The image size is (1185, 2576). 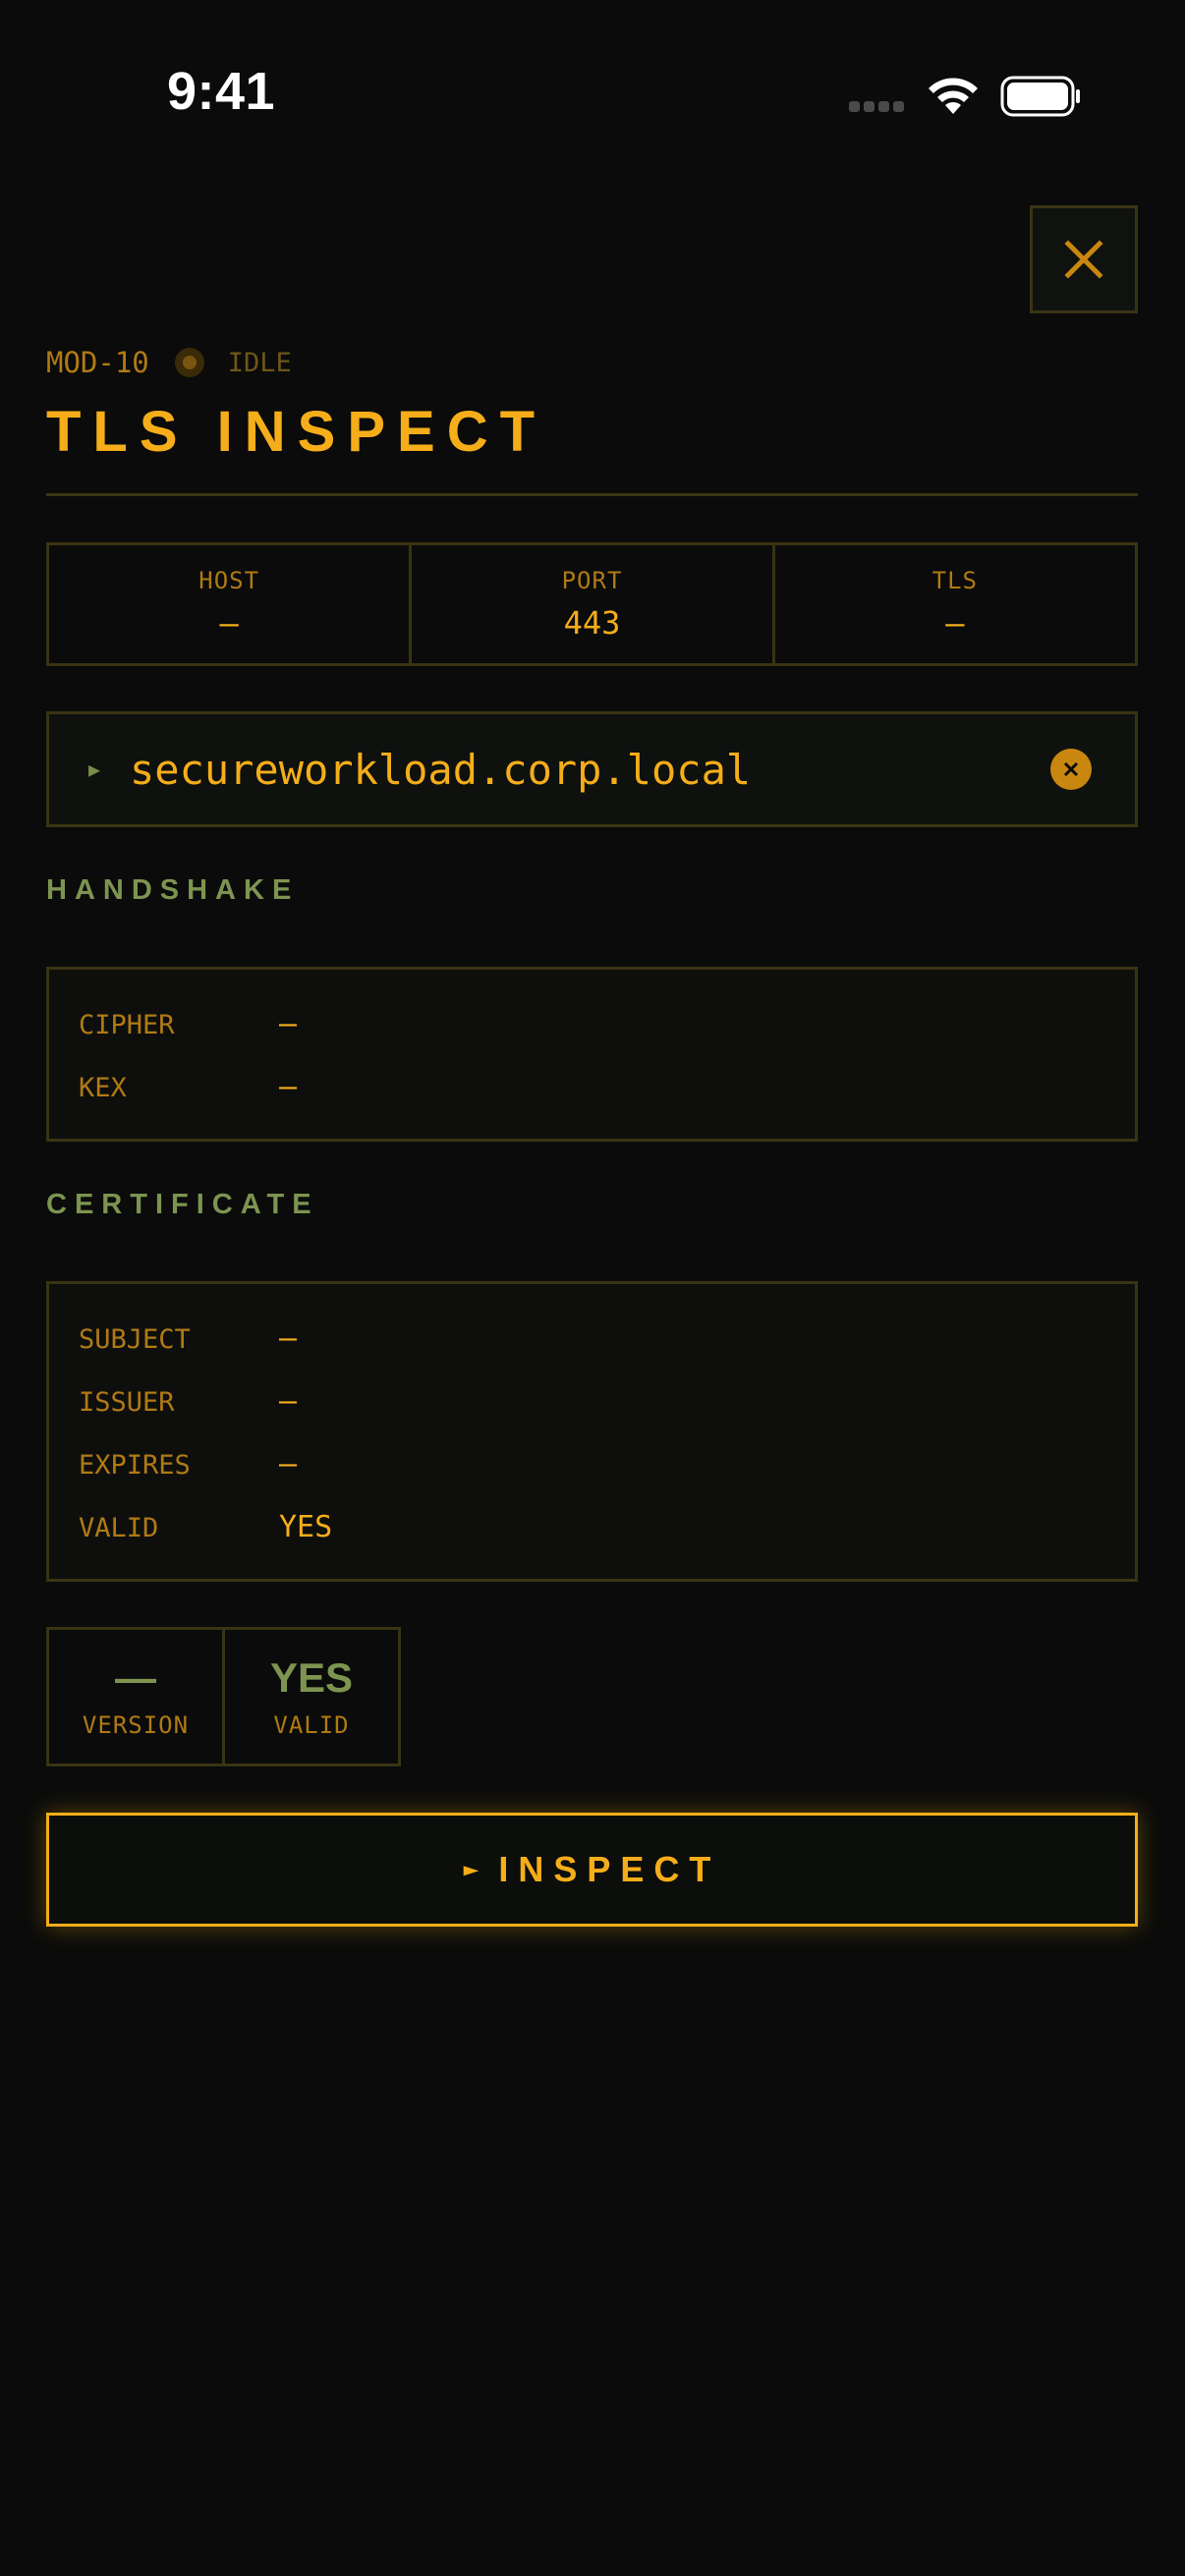 I want to click on close-button, so click(x=1084, y=259).